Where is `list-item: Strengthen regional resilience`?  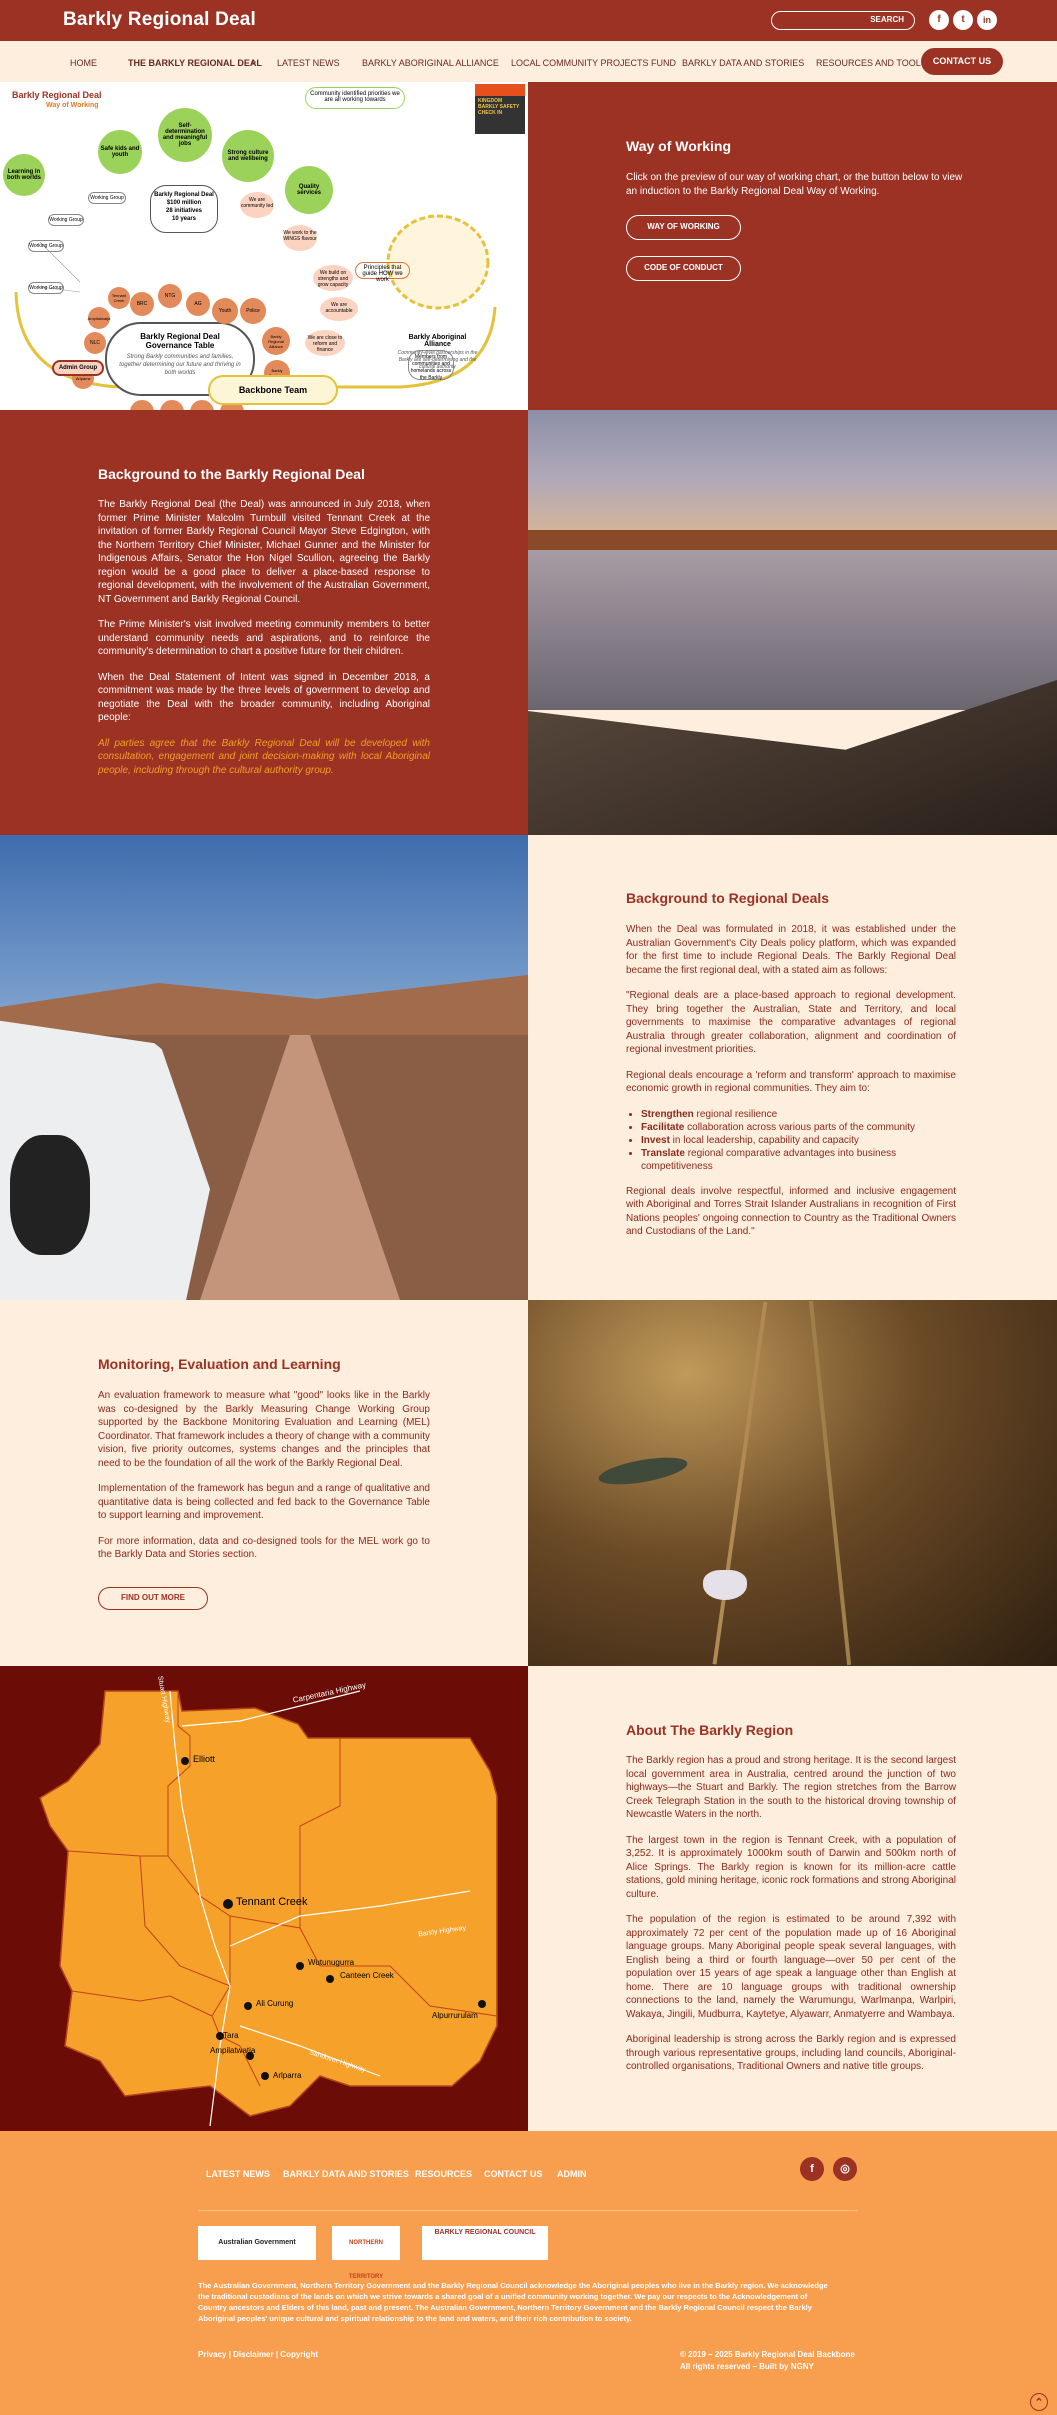
list-item: Strengthen regional resilience is located at coordinates (798, 1114).